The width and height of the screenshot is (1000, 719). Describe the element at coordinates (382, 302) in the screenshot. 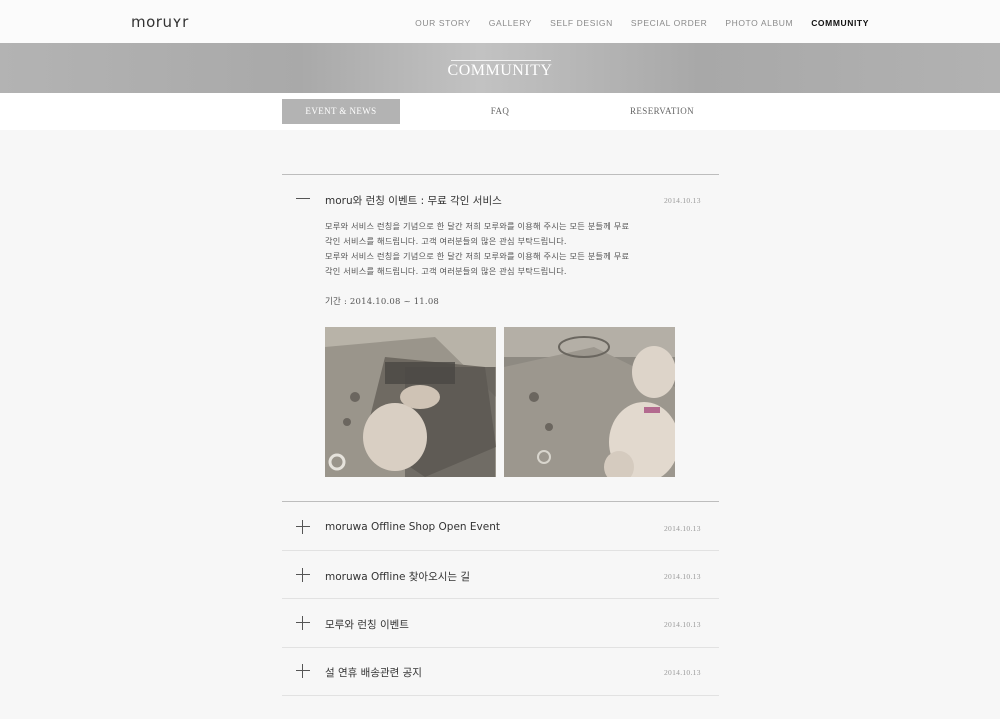

I see `event-period: 기간 : 2014.10.08 ~ 11.08` at that location.